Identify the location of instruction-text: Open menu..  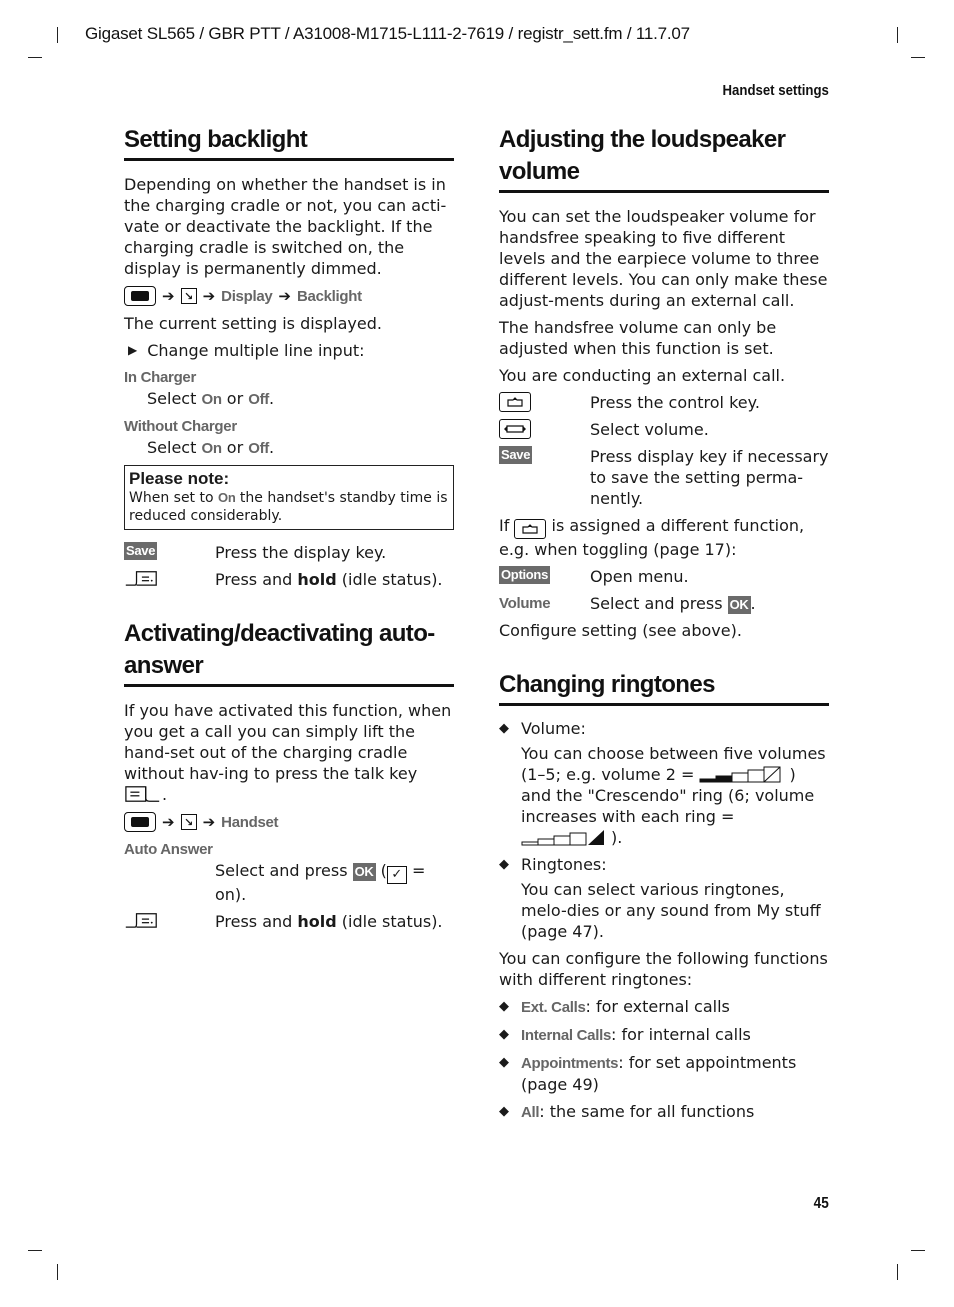
(639, 576).